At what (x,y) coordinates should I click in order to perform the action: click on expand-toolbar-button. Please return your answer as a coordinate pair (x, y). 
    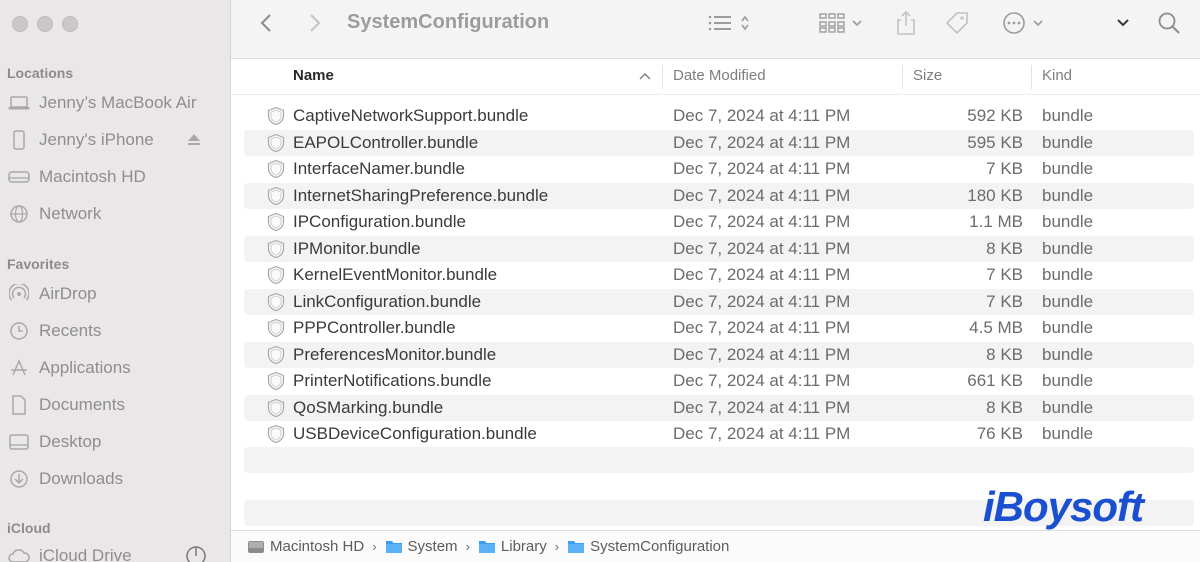
    Looking at the image, I should click on (1123, 23).